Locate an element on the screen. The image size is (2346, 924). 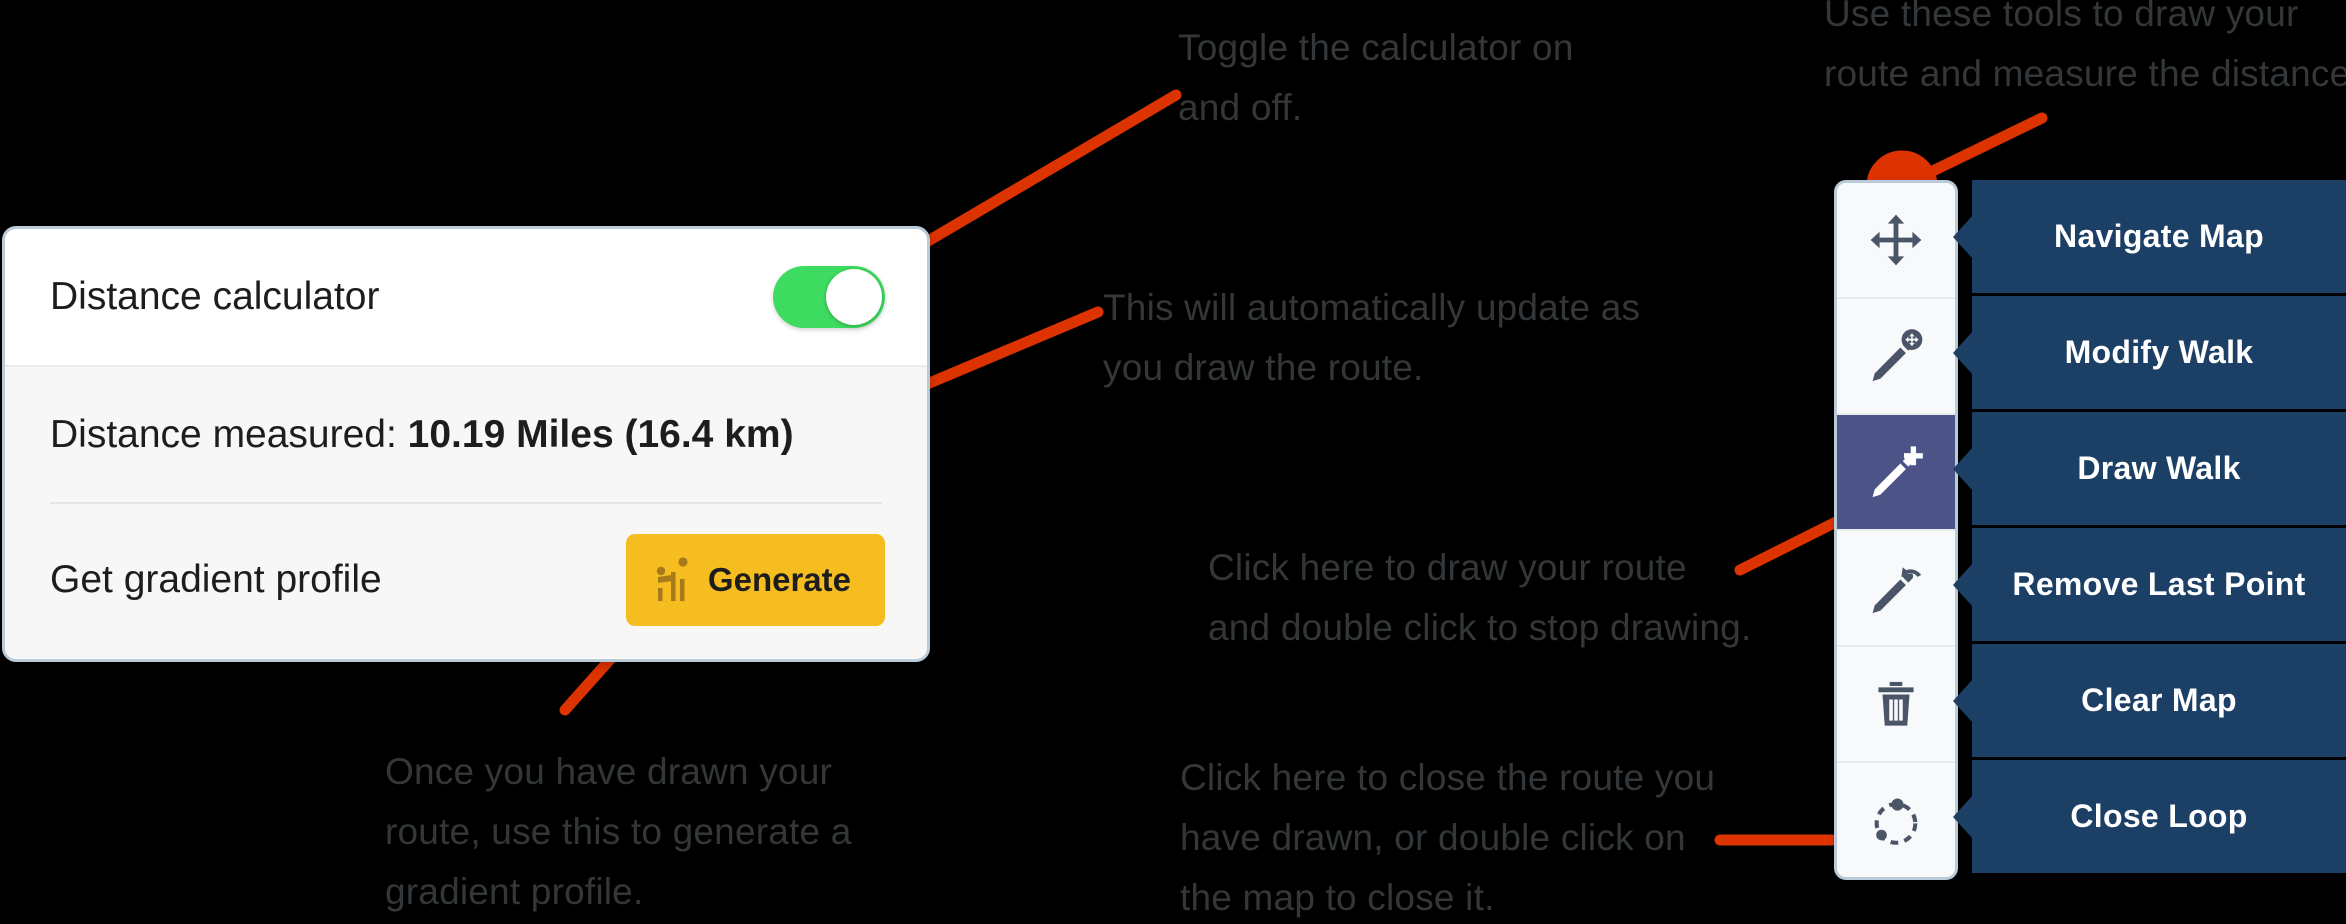
tooltip-close-loop: Close Loop is located at coordinates (2159, 818).